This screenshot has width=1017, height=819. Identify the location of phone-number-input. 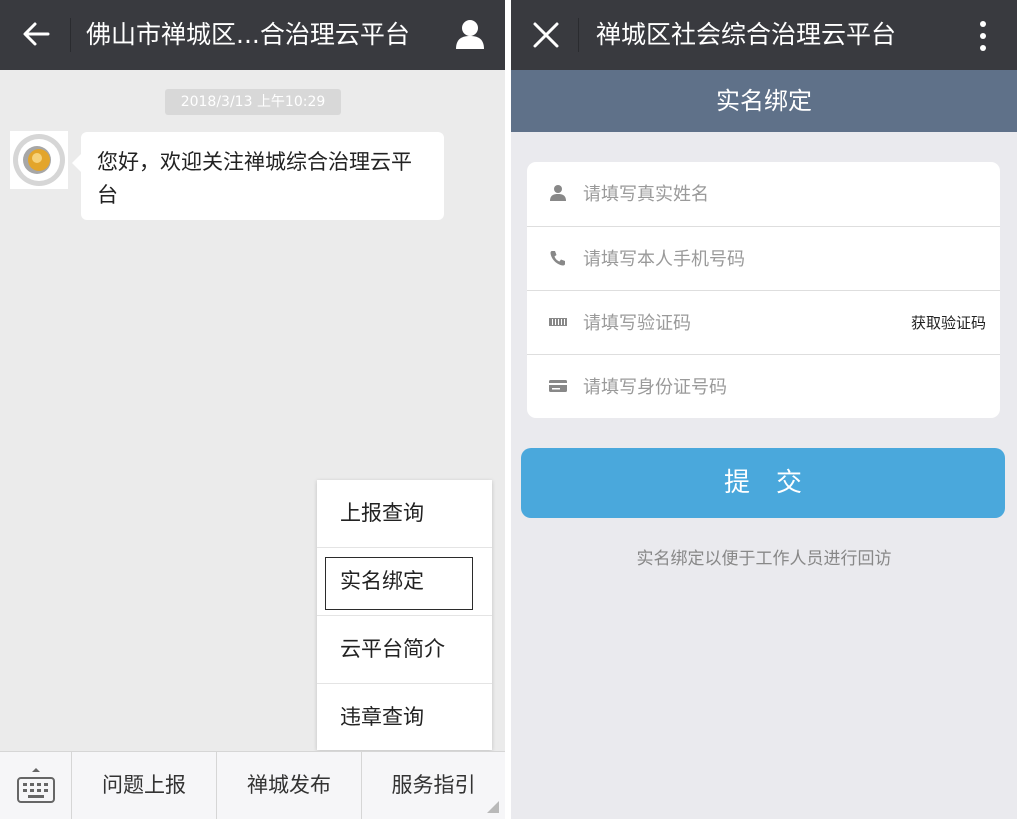
(733, 259).